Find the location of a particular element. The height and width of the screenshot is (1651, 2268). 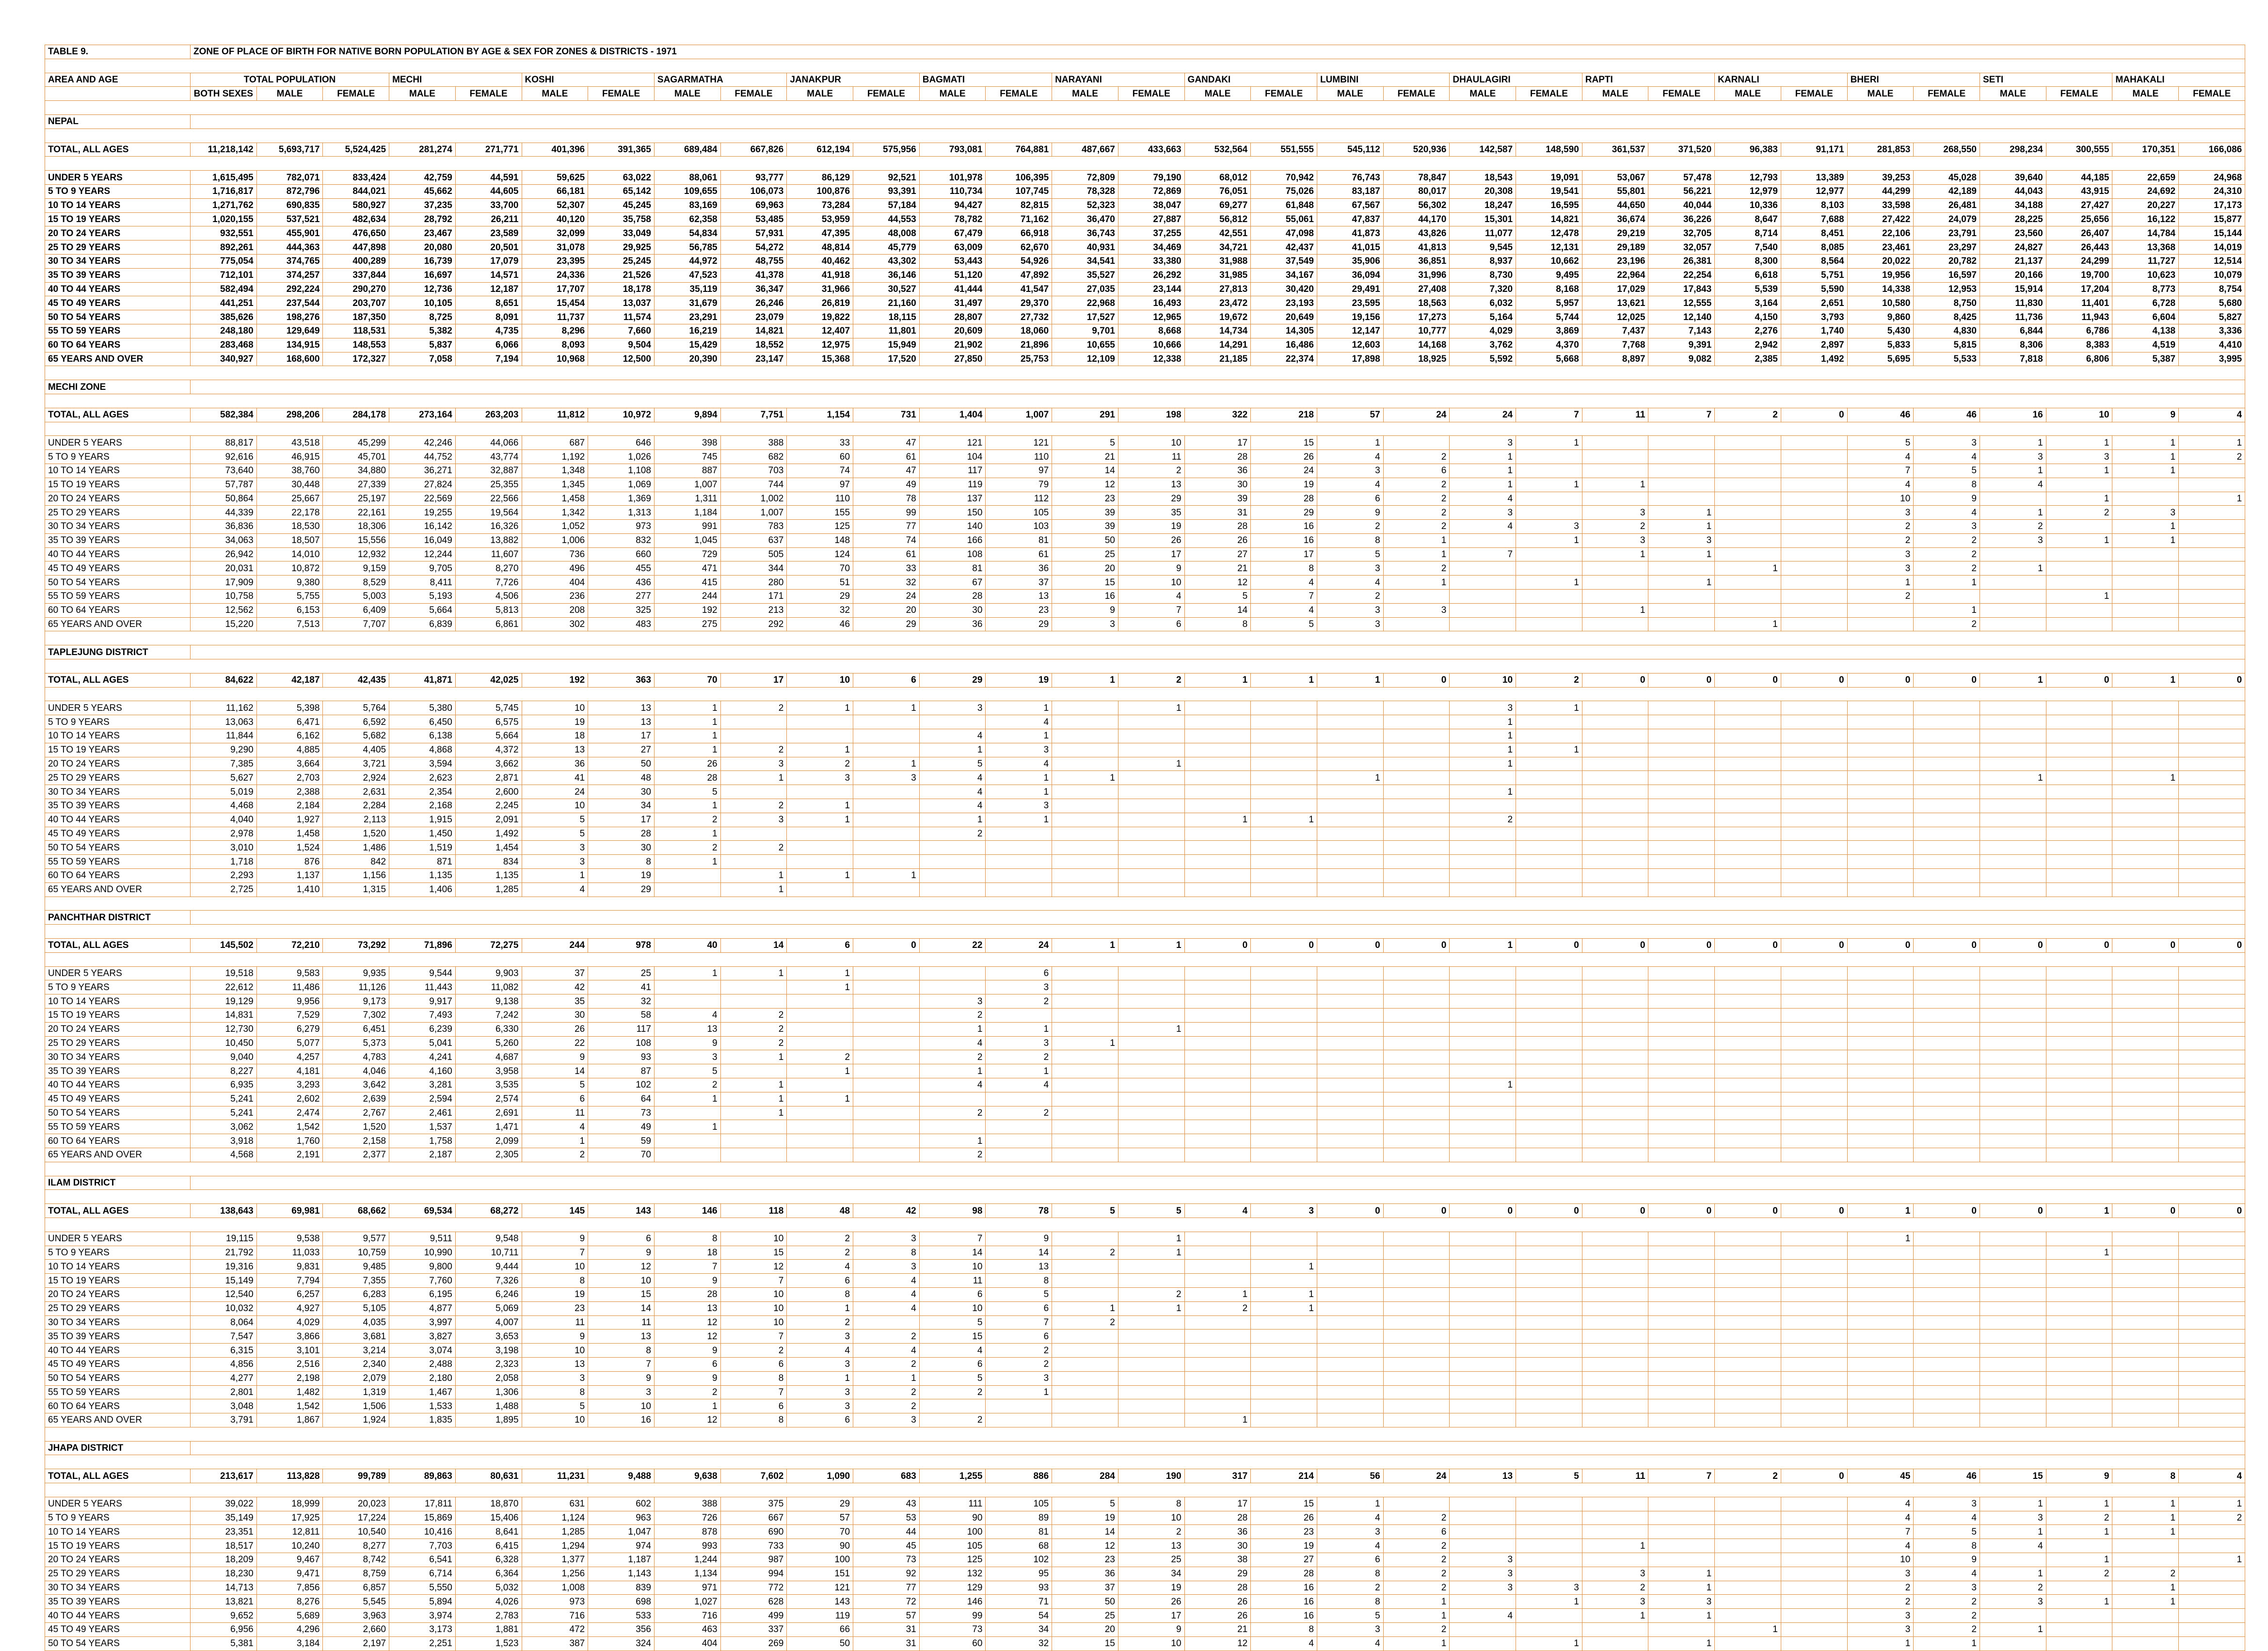

value-cell: 2,942 is located at coordinates (1747, 345).